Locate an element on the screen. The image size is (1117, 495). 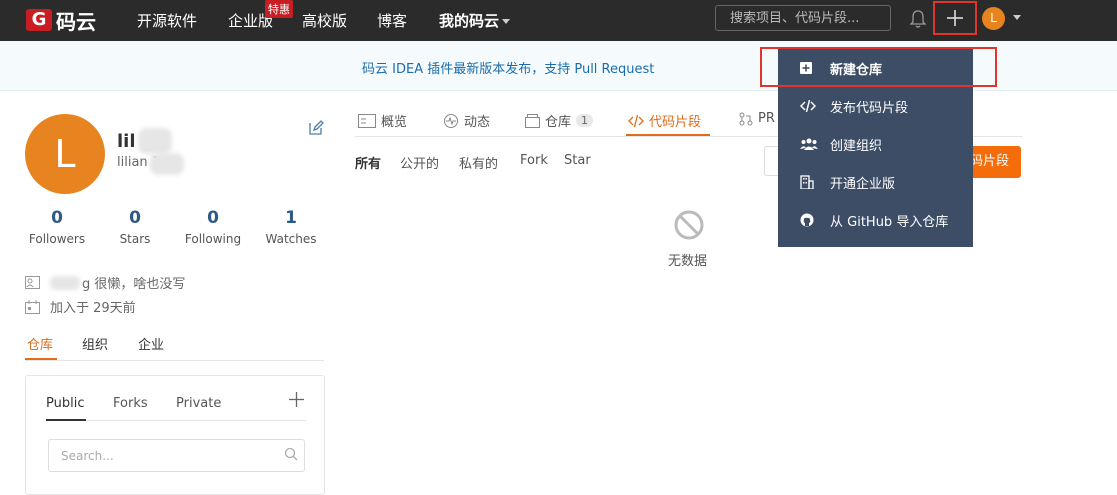
repo-icon is located at coordinates (532, 120).